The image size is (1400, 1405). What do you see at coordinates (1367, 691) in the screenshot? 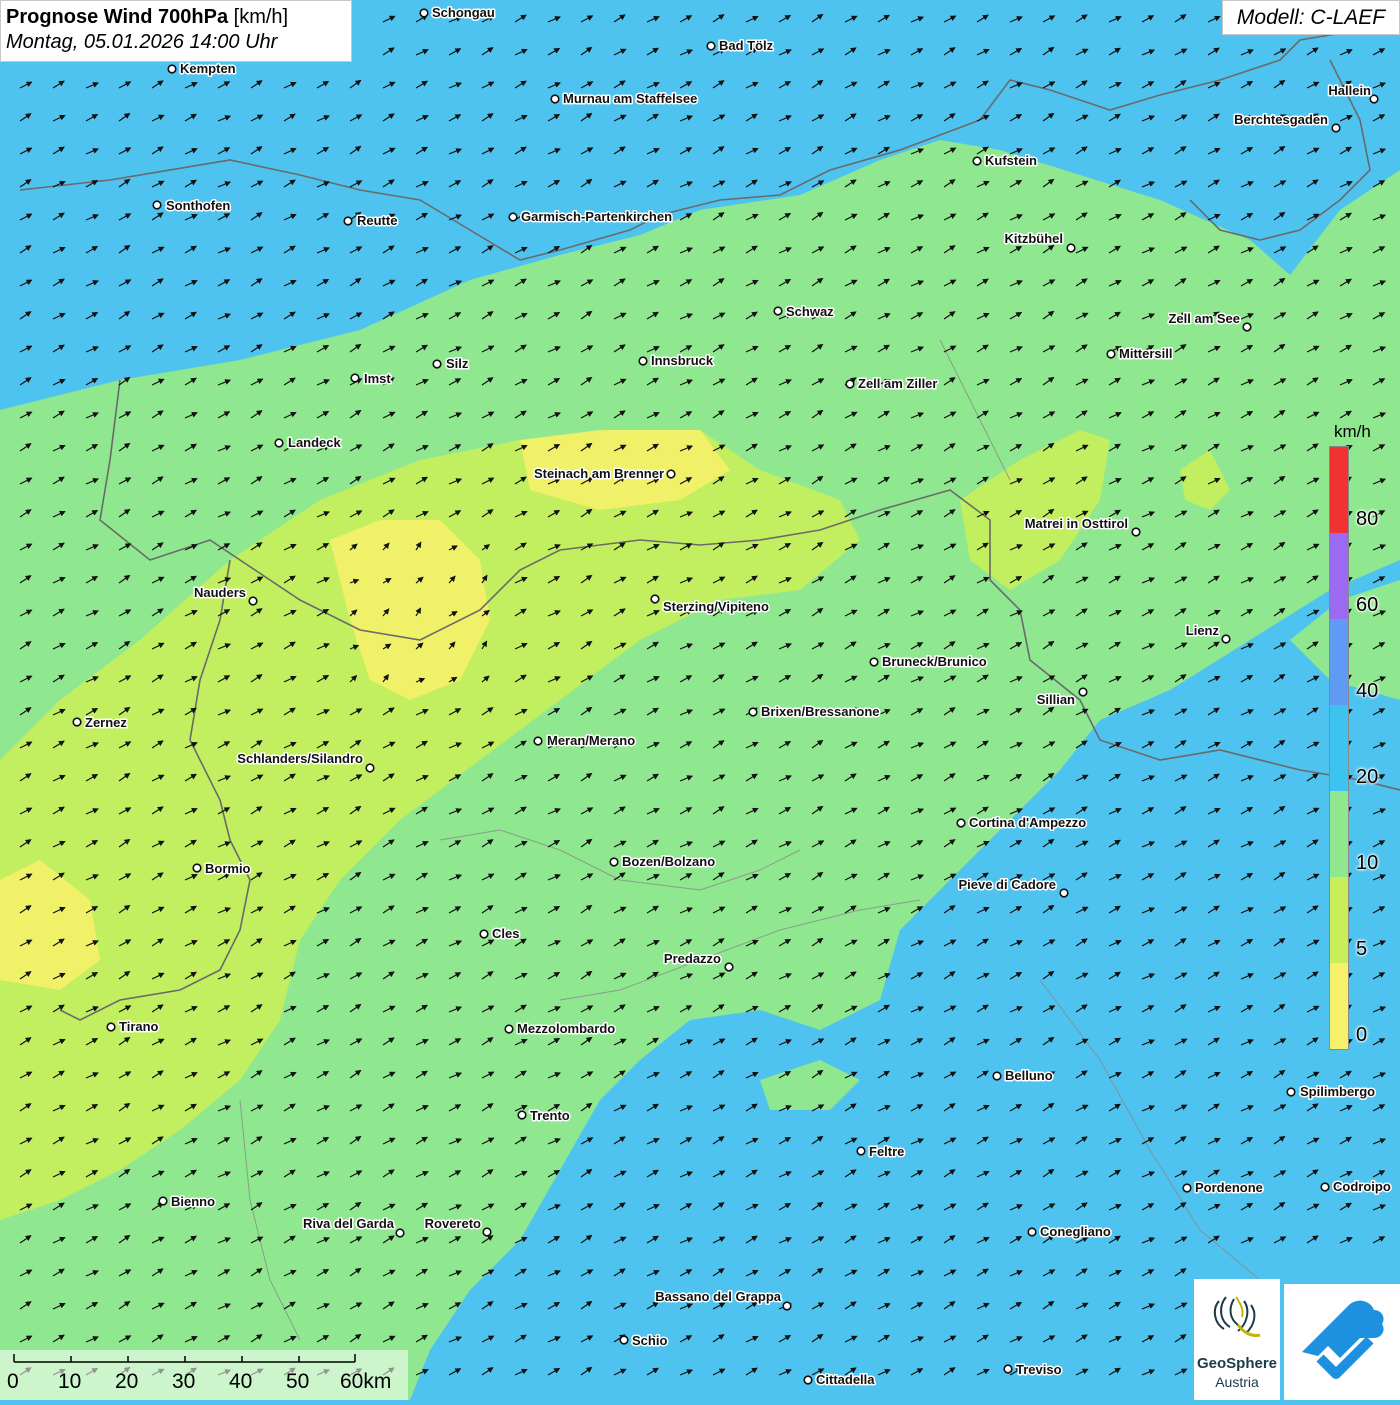
I see `legend-tick: 40` at bounding box center [1367, 691].